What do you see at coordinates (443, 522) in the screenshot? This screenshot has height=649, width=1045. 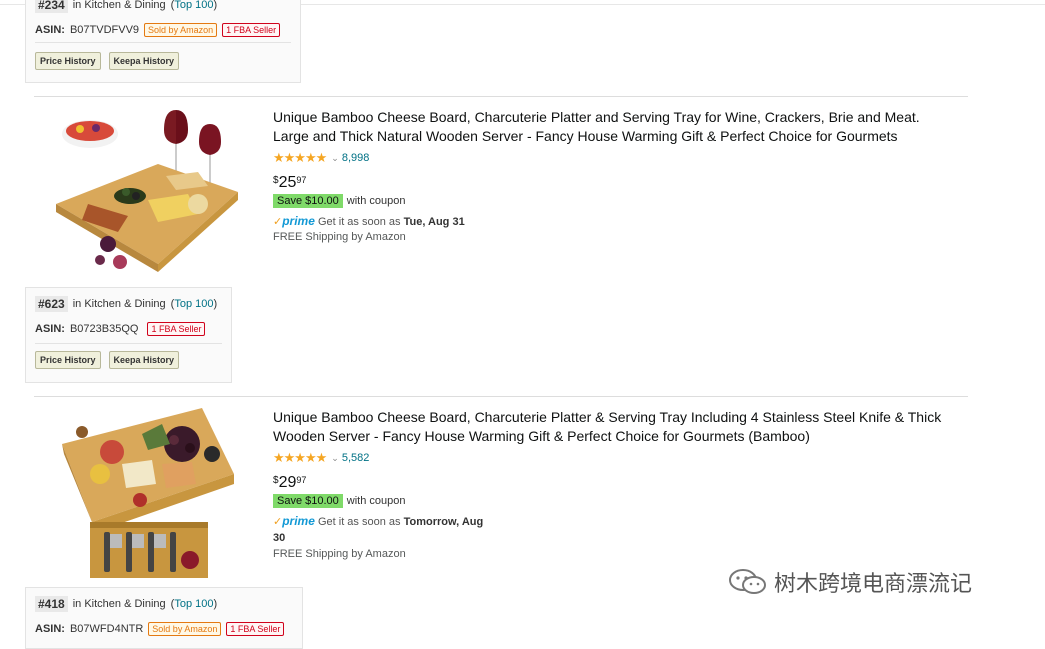 I see `delivery-date: Tomorrow, Aug` at bounding box center [443, 522].